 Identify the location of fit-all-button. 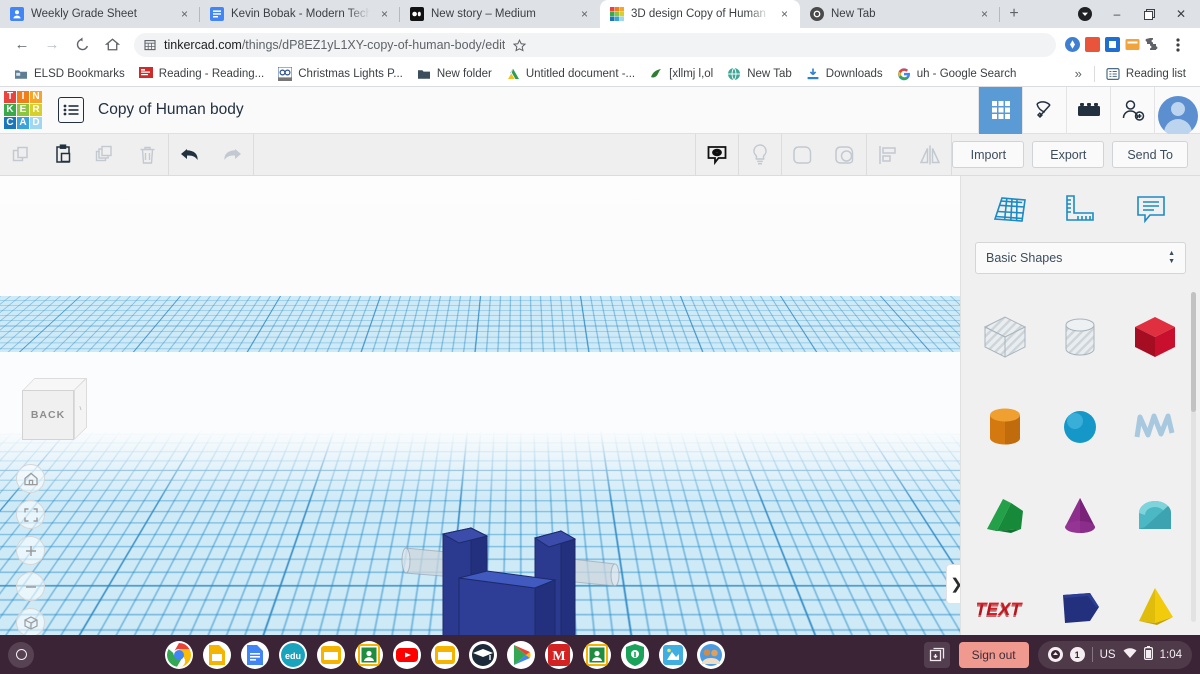
(30, 514).